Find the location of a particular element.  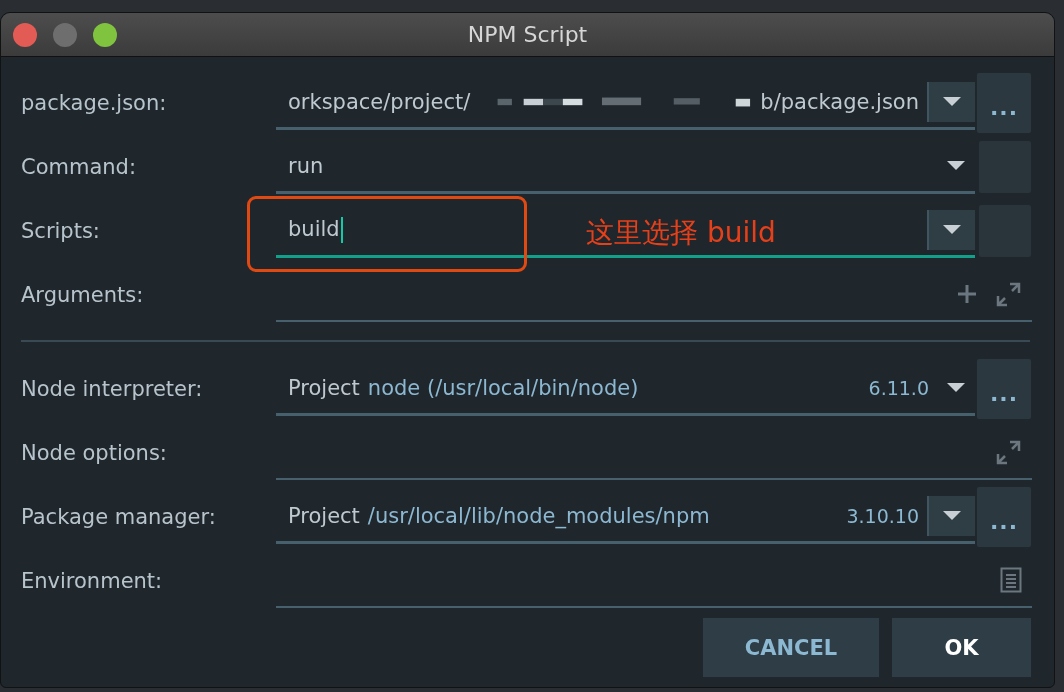

minimize-button is located at coordinates (65, 34).